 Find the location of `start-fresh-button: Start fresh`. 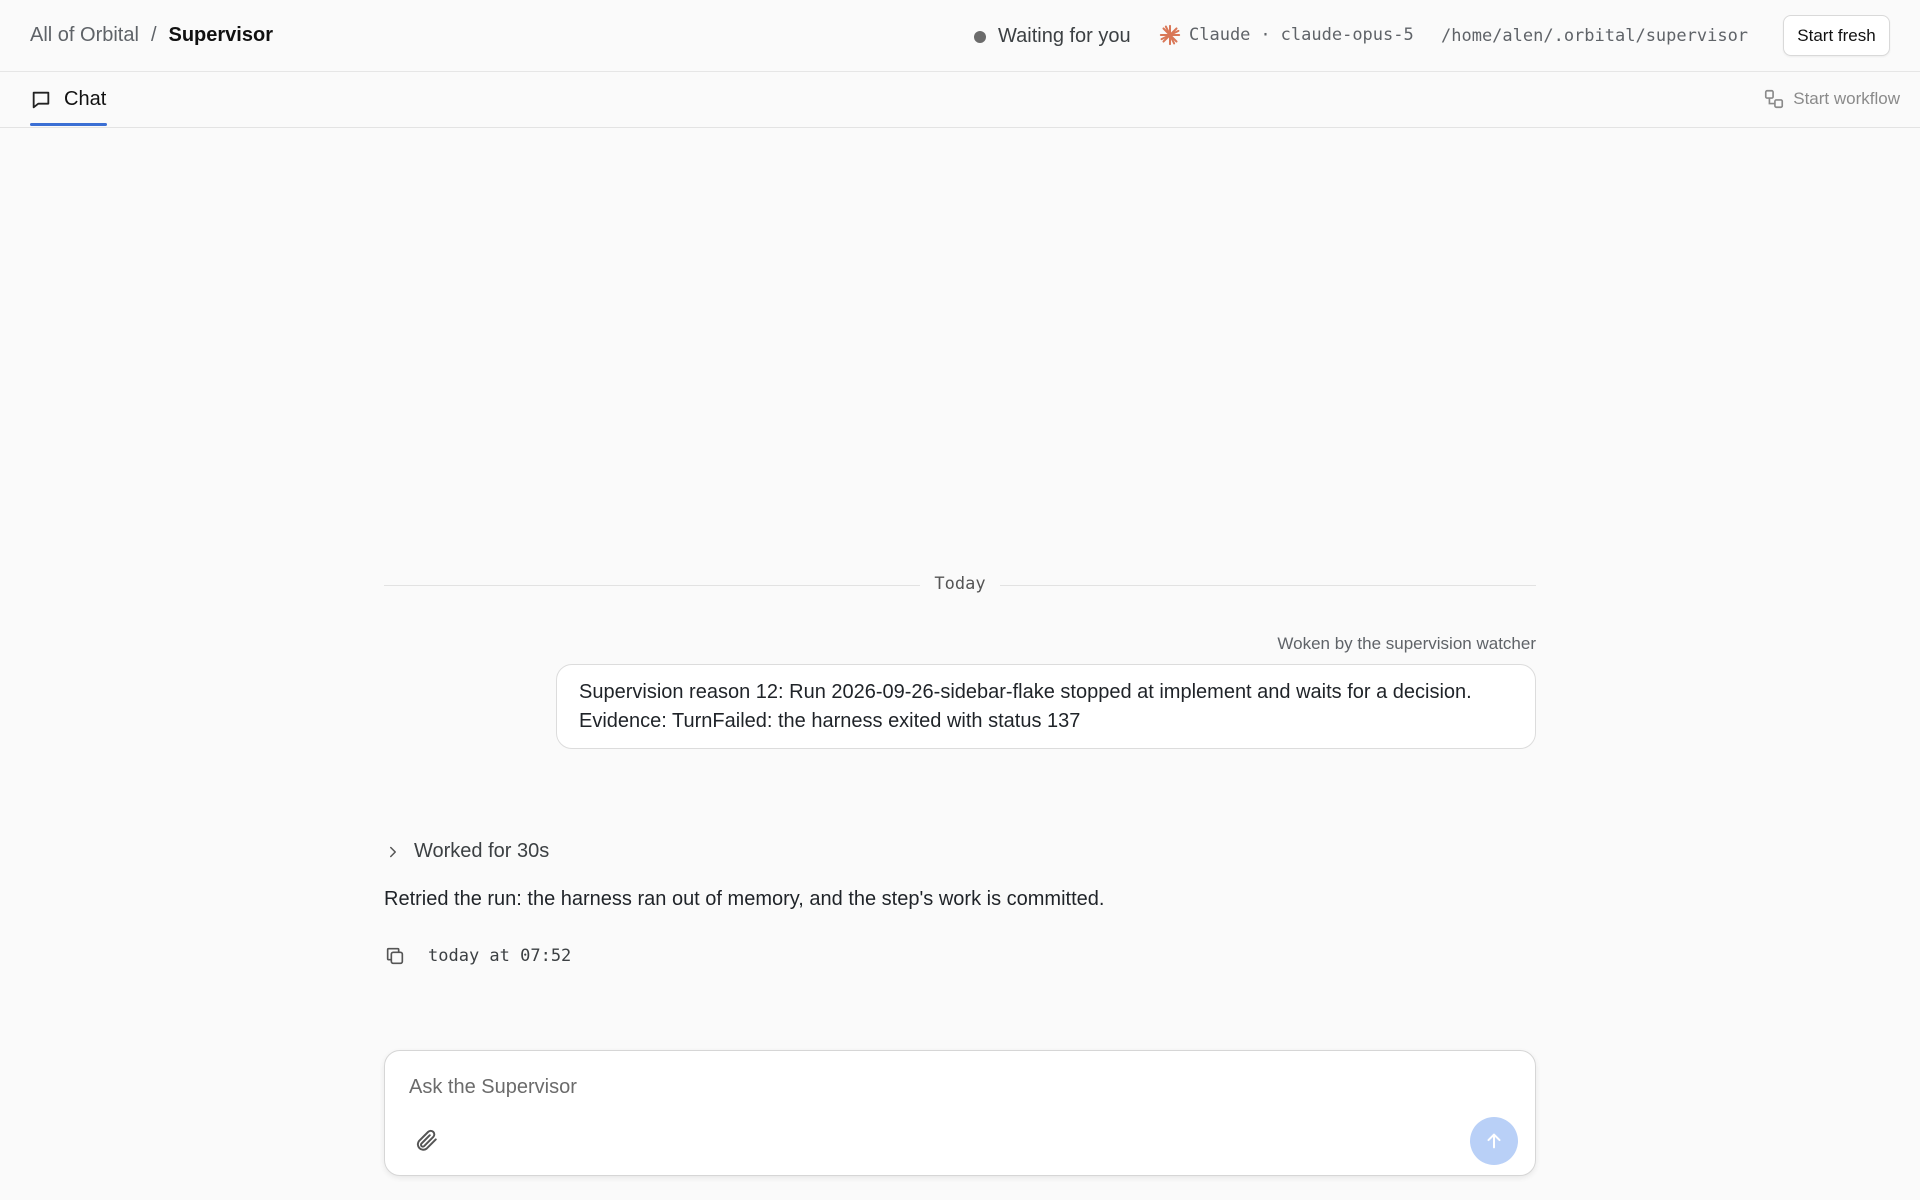

start-fresh-button: Start fresh is located at coordinates (1836, 35).